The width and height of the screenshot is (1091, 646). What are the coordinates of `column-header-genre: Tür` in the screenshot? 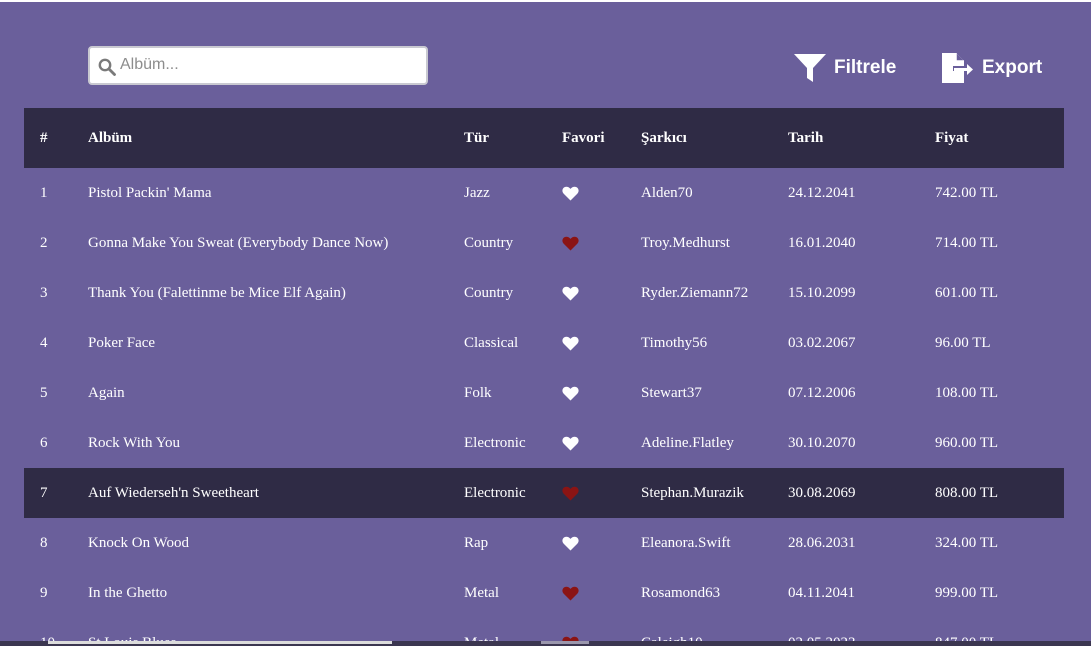 It's located at (513, 138).